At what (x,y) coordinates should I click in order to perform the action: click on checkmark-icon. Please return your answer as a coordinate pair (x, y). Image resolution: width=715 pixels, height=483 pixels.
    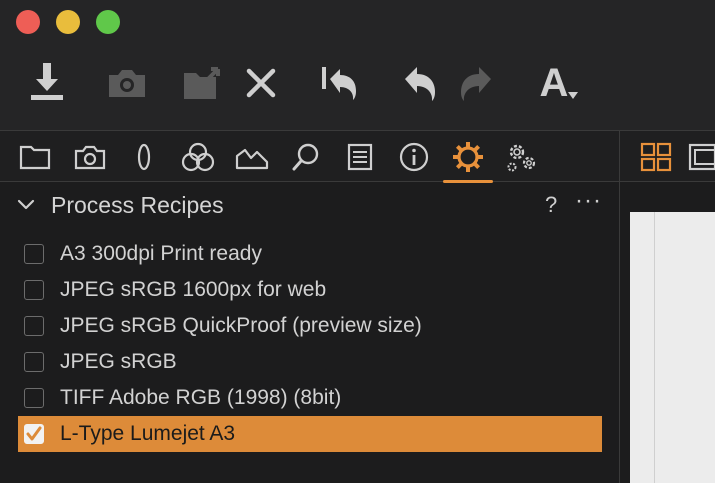
    Looking at the image, I should click on (34, 433).